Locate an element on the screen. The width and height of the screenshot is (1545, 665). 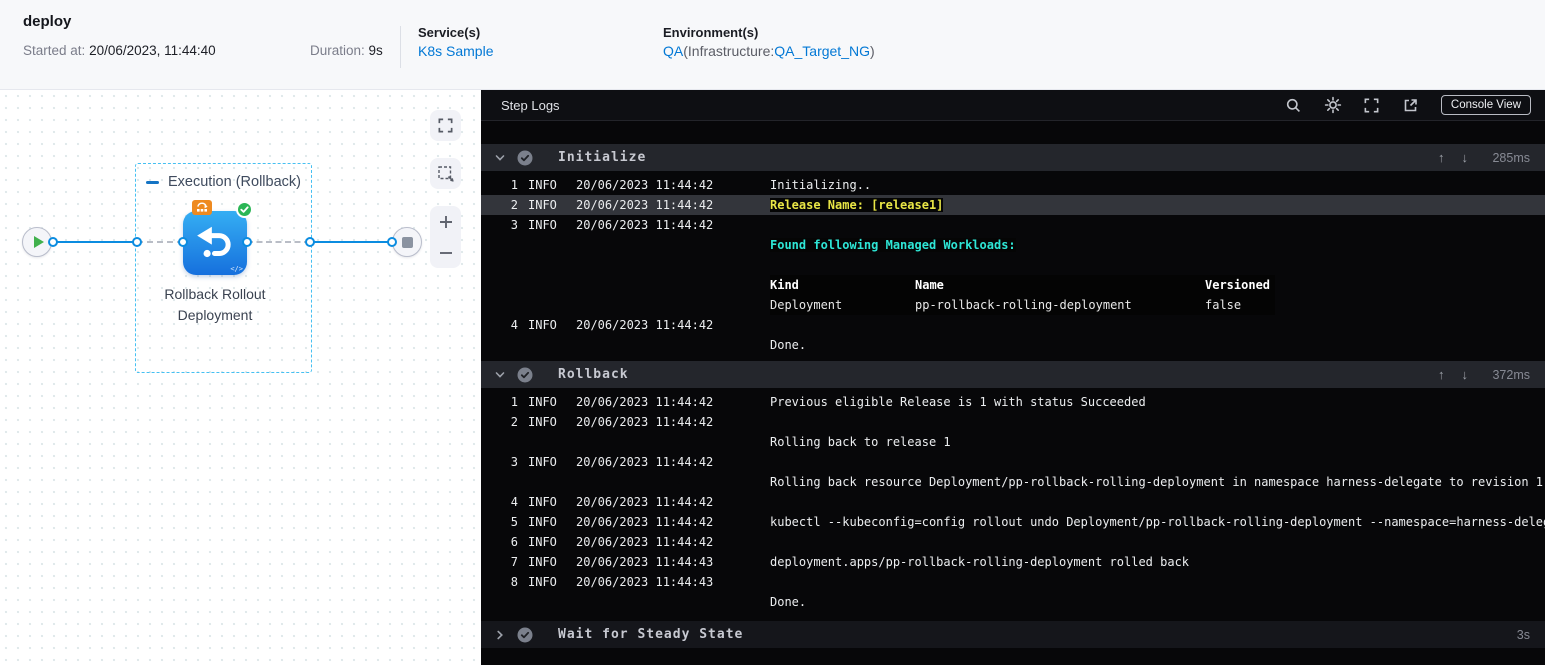
open-in-new-icon is located at coordinates (1411, 104).